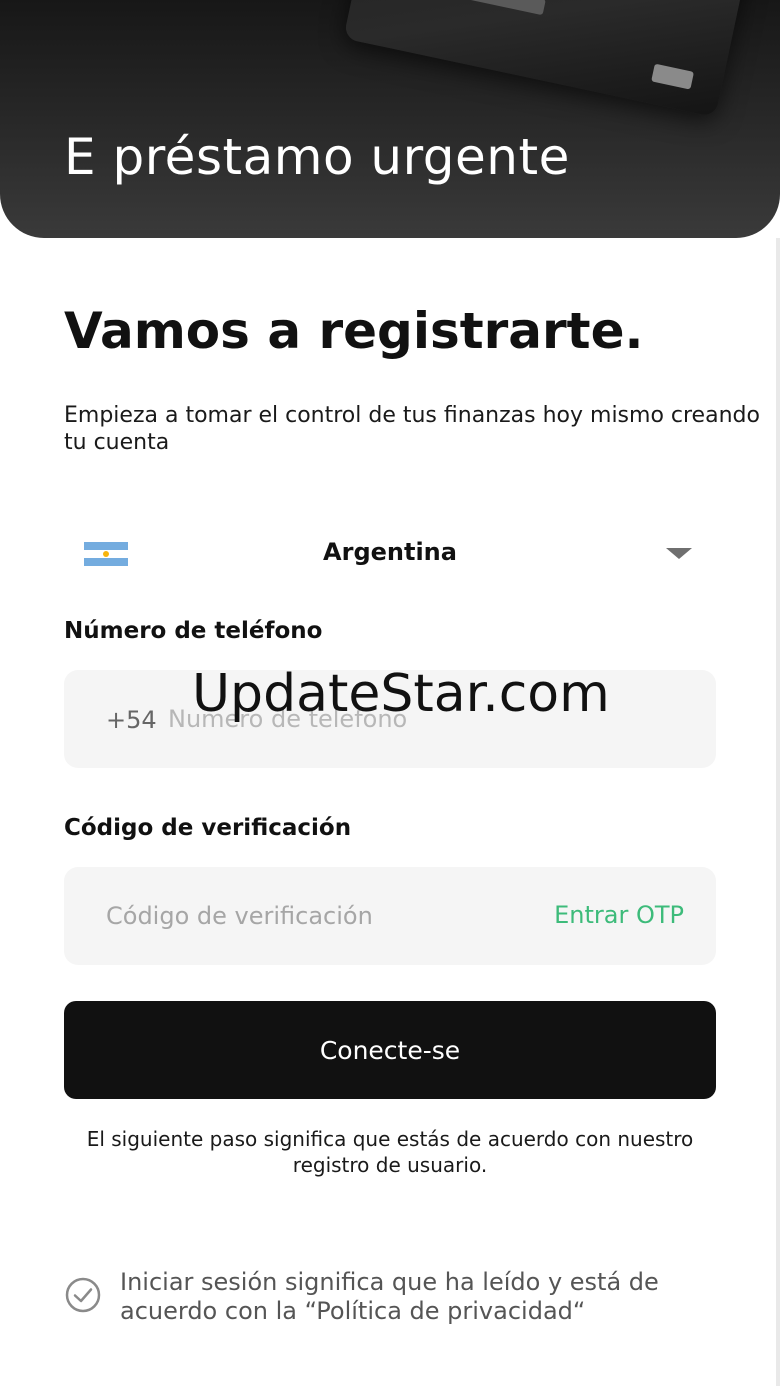 This screenshot has height=1386, width=780. What do you see at coordinates (83, 1295) in the screenshot?
I see `check-circle-icon` at bounding box center [83, 1295].